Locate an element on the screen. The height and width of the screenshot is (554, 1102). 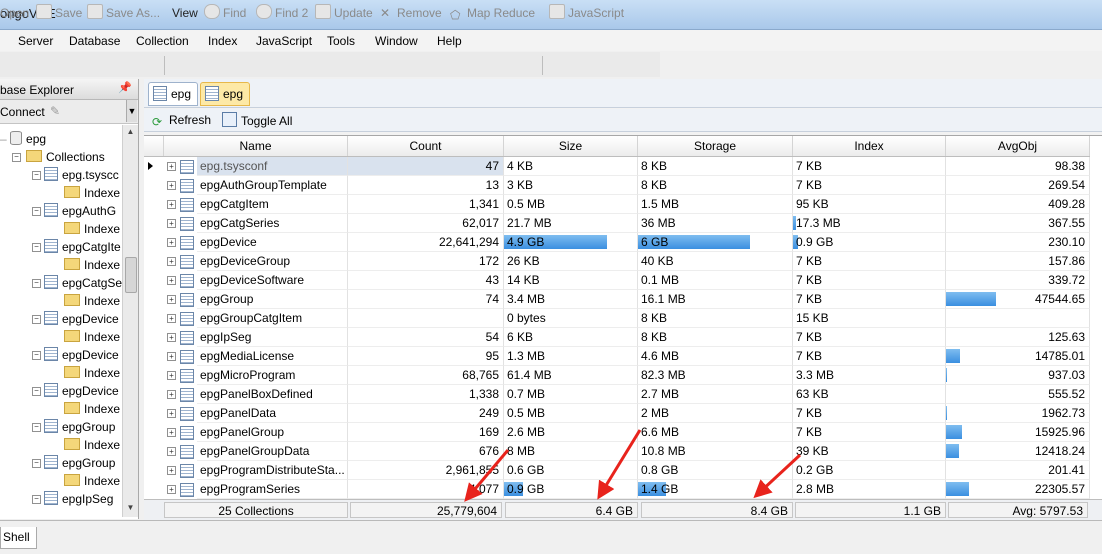
shell-tab: Shell is located at coordinates (18, 538).